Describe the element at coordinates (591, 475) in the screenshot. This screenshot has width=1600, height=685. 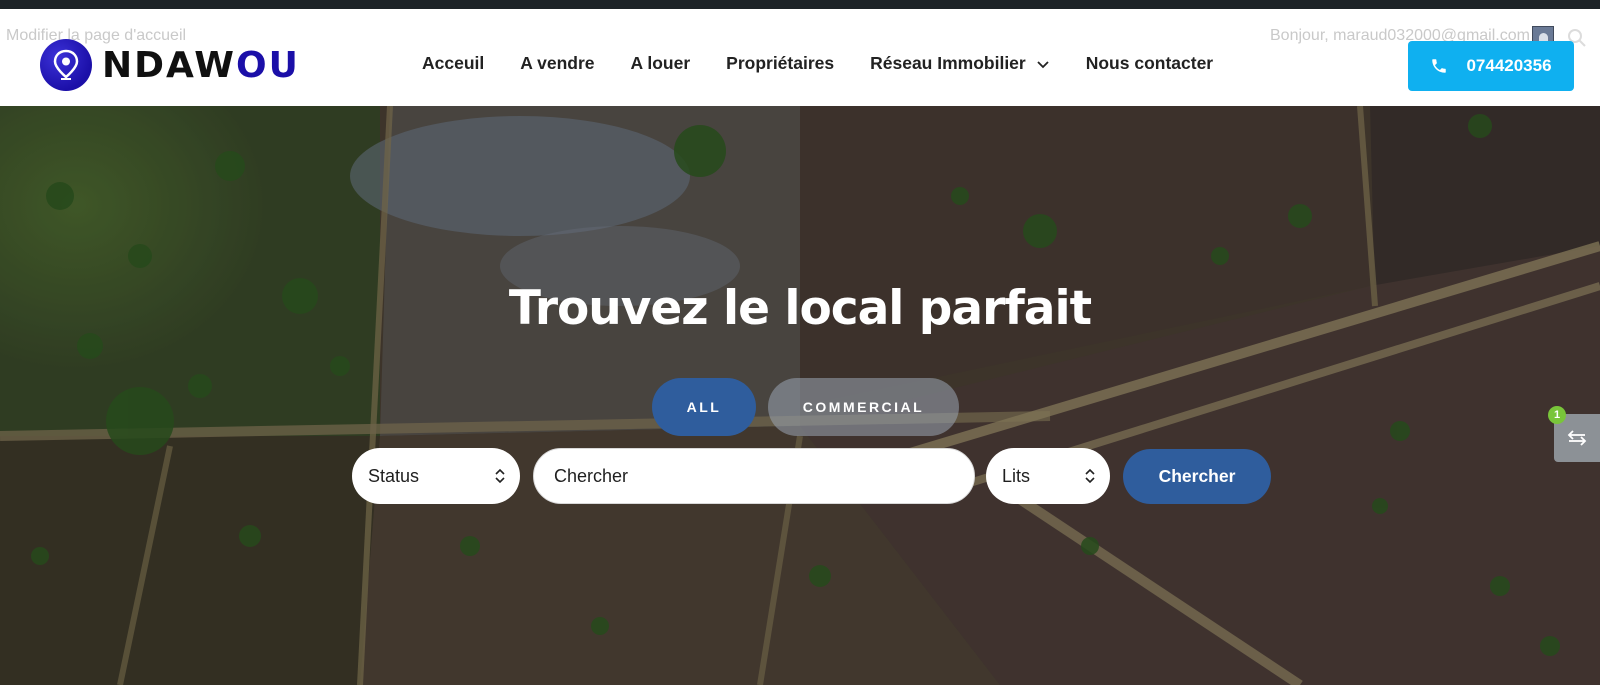
I see `search-input-placeholder: Chercher` at that location.